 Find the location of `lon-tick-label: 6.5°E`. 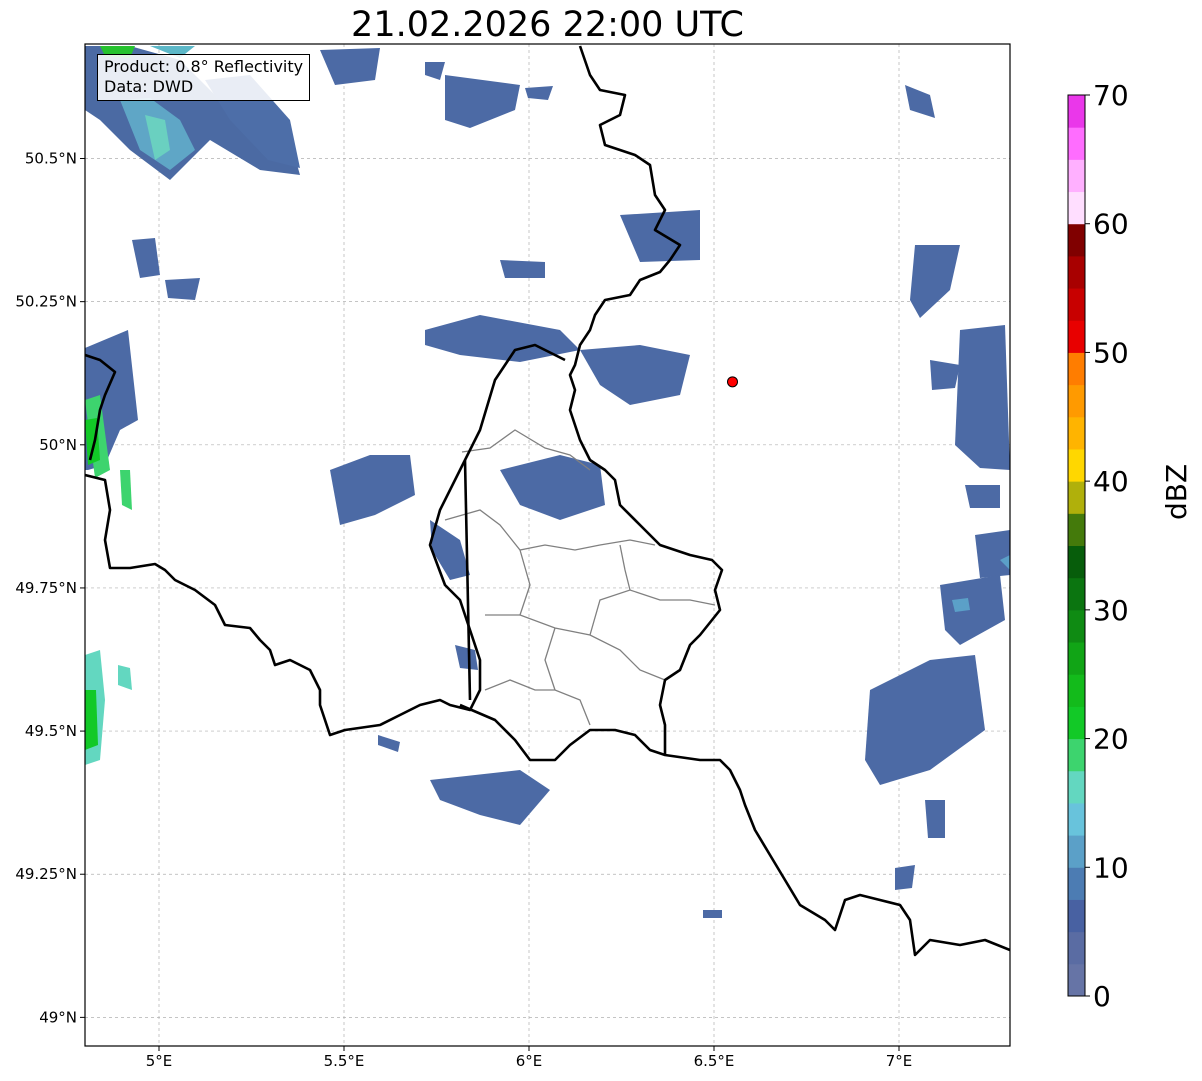

lon-tick-label: 6.5°E is located at coordinates (714, 1061).